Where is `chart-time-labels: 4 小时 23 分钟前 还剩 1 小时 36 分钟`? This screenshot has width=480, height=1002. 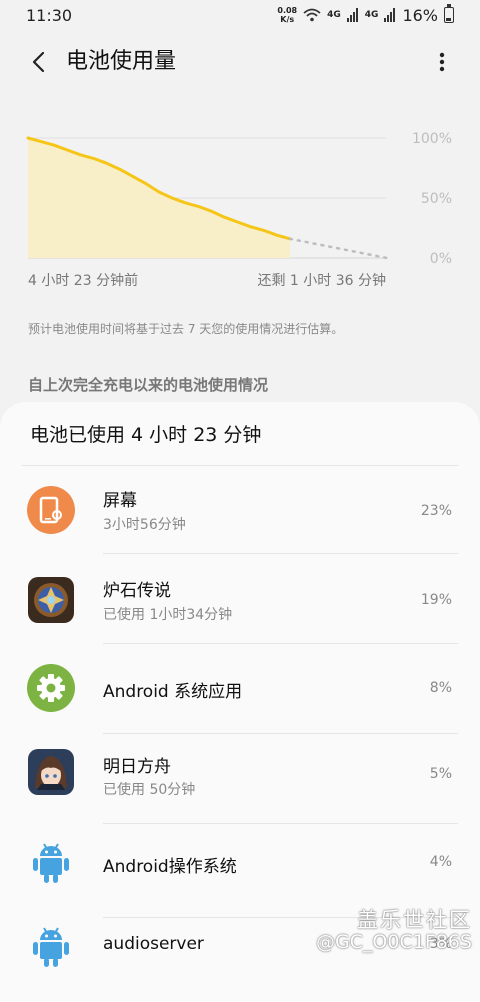 chart-time-labels: 4 小时 23 分钟前 还剩 1 小时 36 分钟 is located at coordinates (207, 280).